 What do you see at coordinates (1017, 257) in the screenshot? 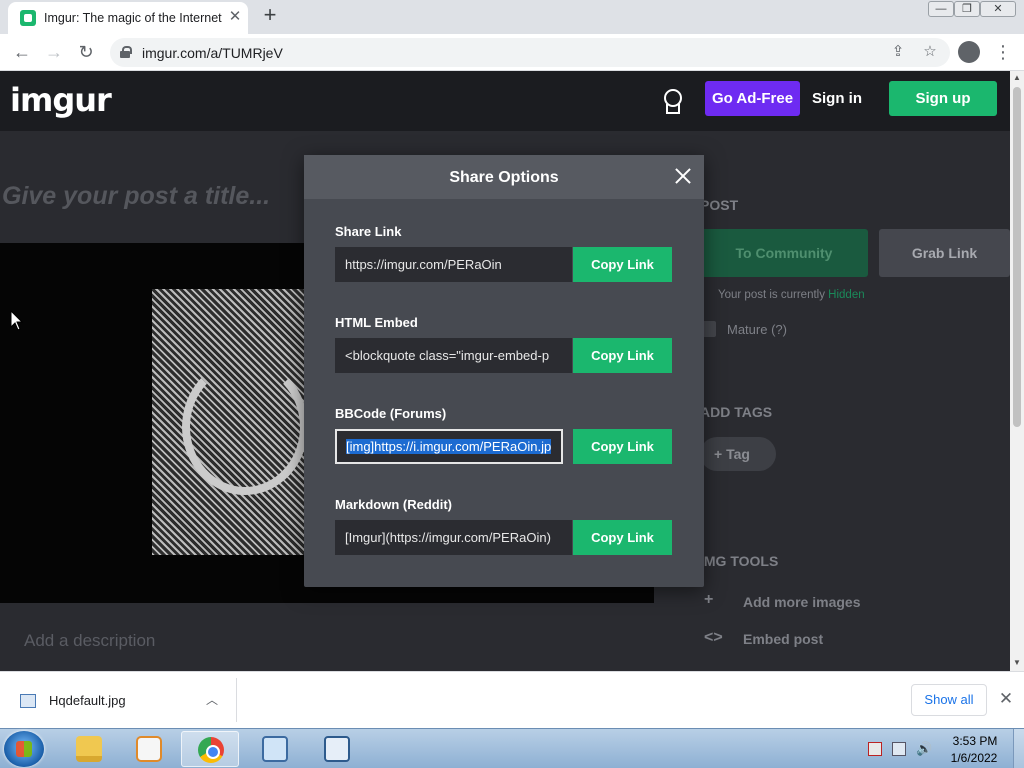
I see `scrollbar-thumb` at bounding box center [1017, 257].